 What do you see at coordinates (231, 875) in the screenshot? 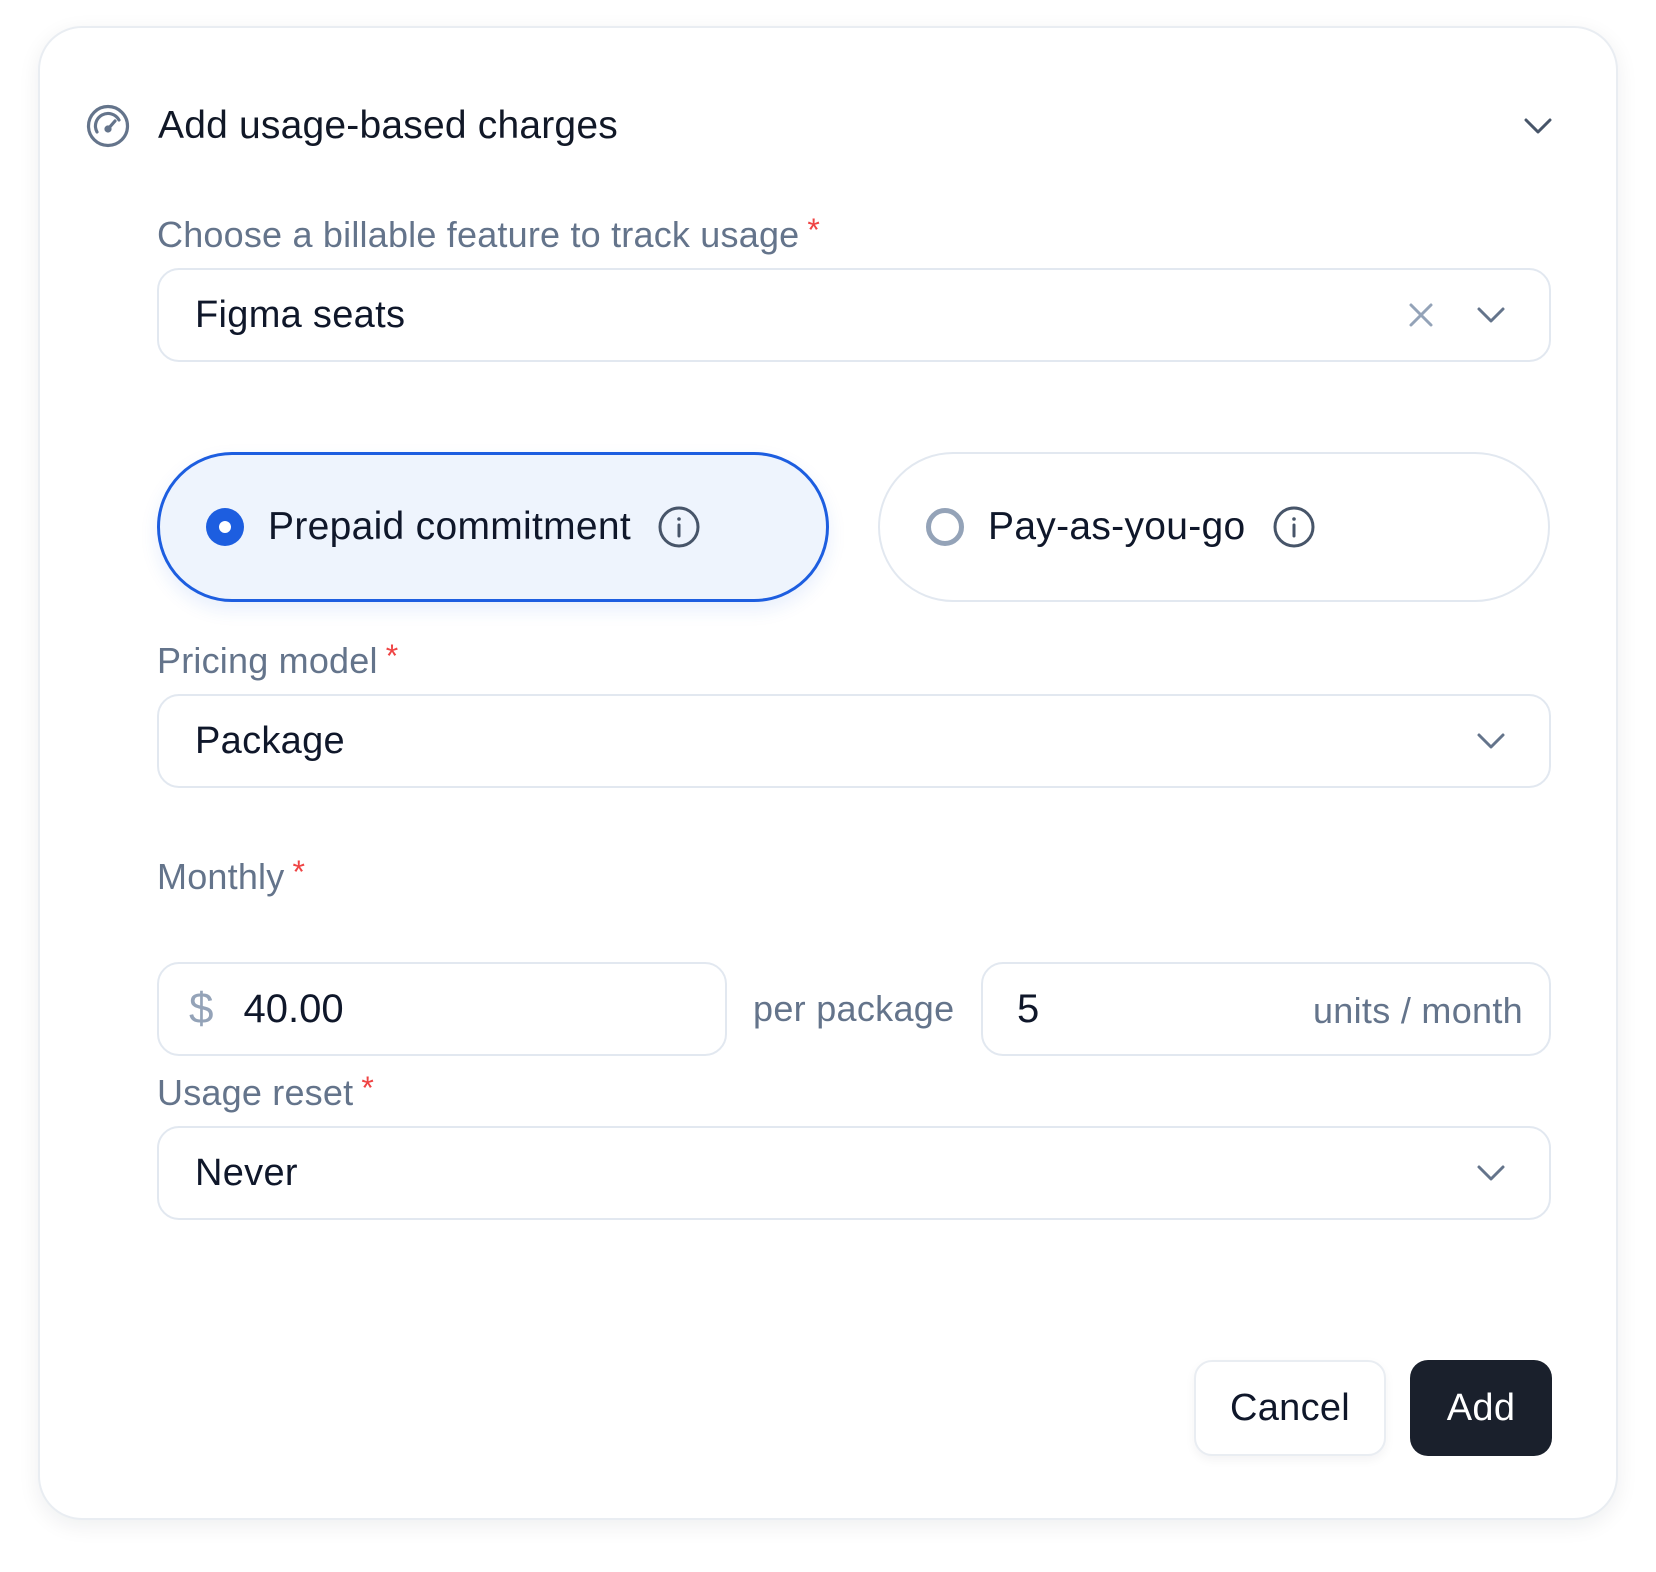
I see `monthly-label: Monthly *` at bounding box center [231, 875].